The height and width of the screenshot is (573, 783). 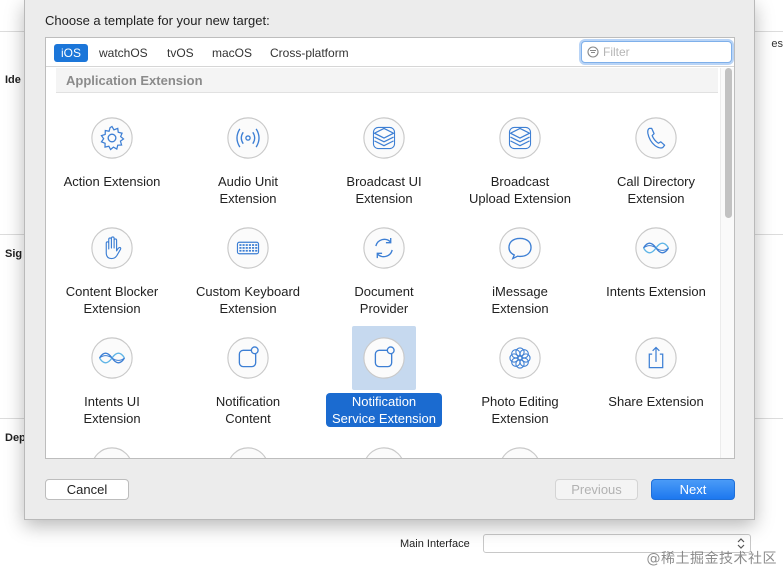 I want to click on template-label: Audio Unit Extension, so click(x=248, y=190).